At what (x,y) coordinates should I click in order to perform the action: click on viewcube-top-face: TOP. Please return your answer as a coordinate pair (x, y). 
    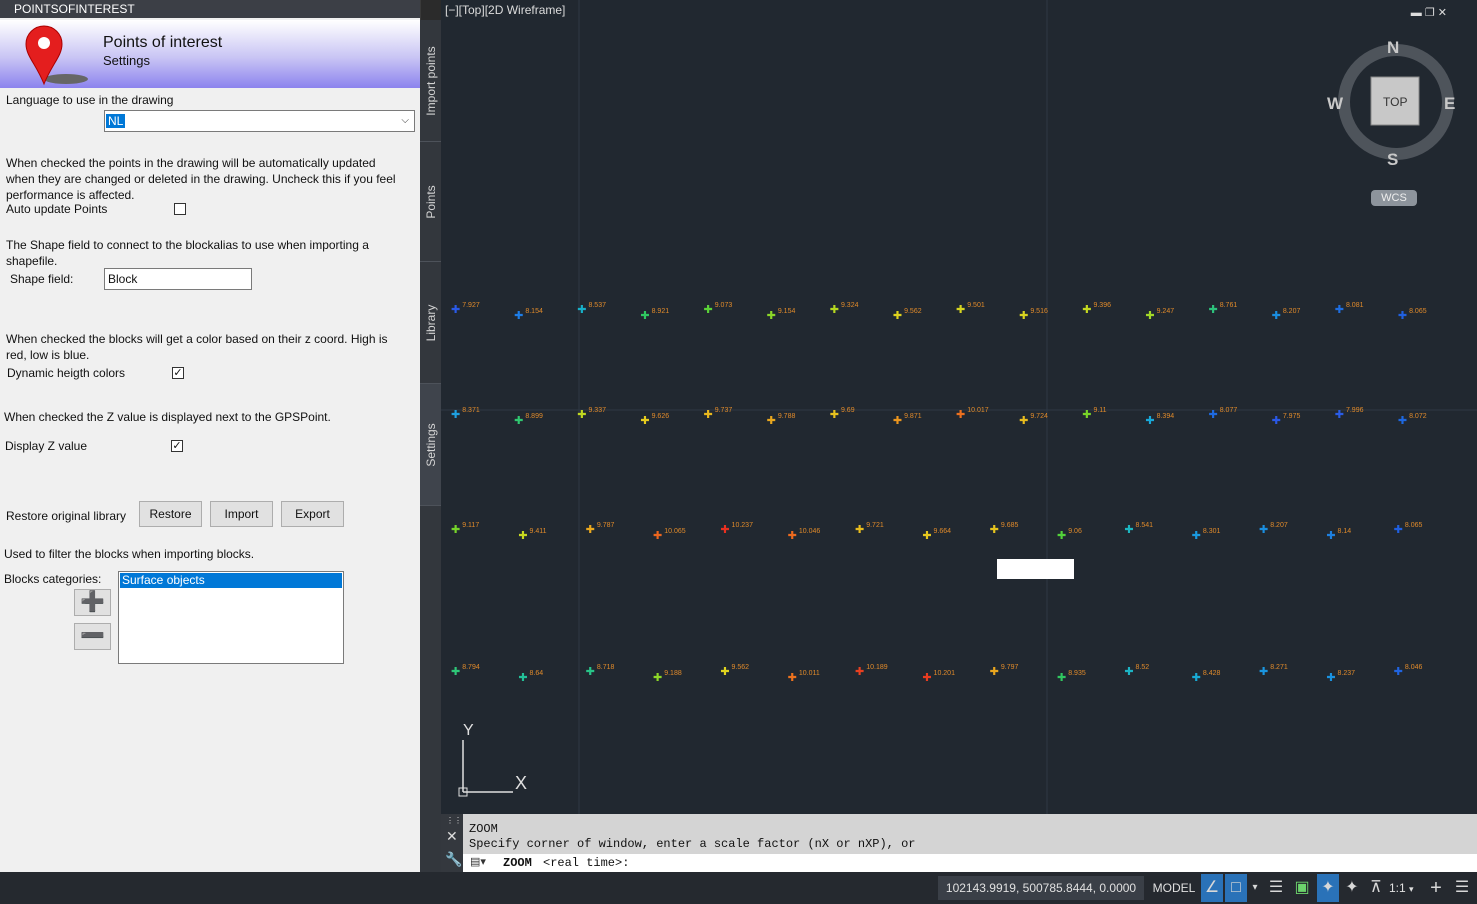
    Looking at the image, I should click on (1395, 102).